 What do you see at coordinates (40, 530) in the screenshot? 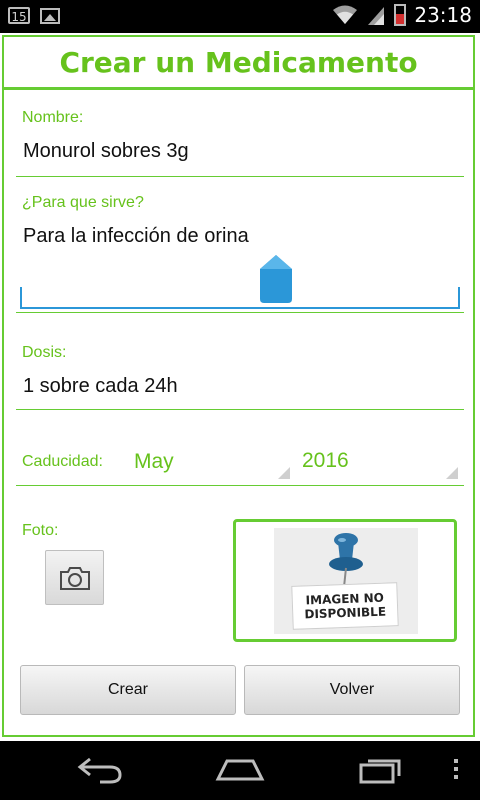
I see `foto-label: Foto:` at bounding box center [40, 530].